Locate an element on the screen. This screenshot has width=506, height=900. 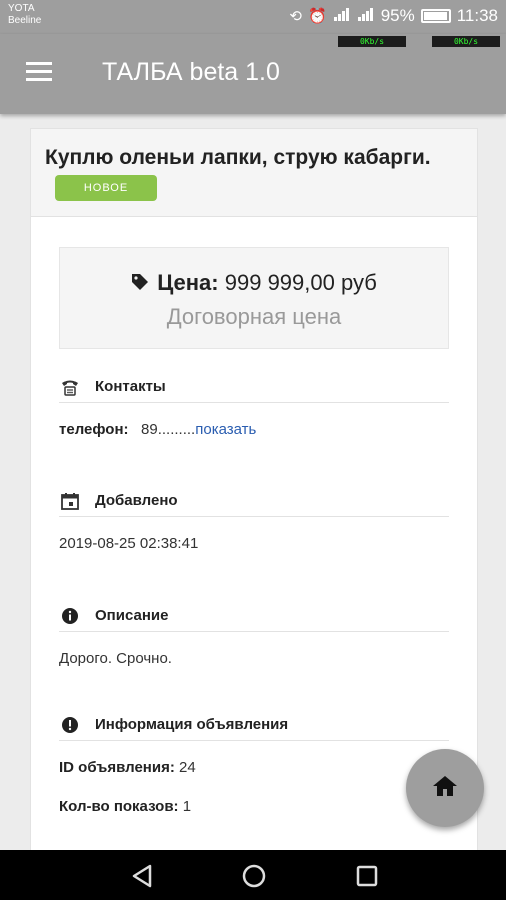
ad-id-value: 24 is located at coordinates (187, 767).